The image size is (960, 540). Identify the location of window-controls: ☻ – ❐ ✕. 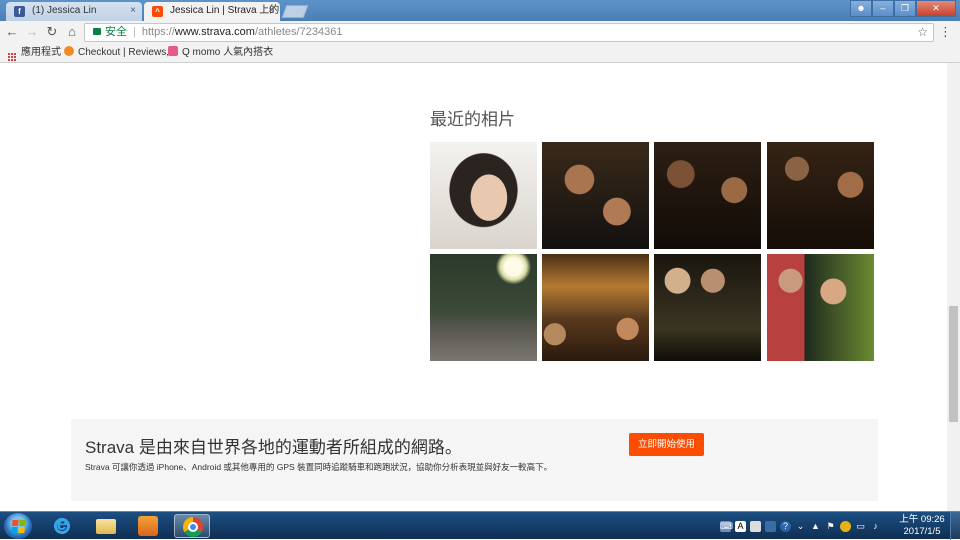
(903, 9).